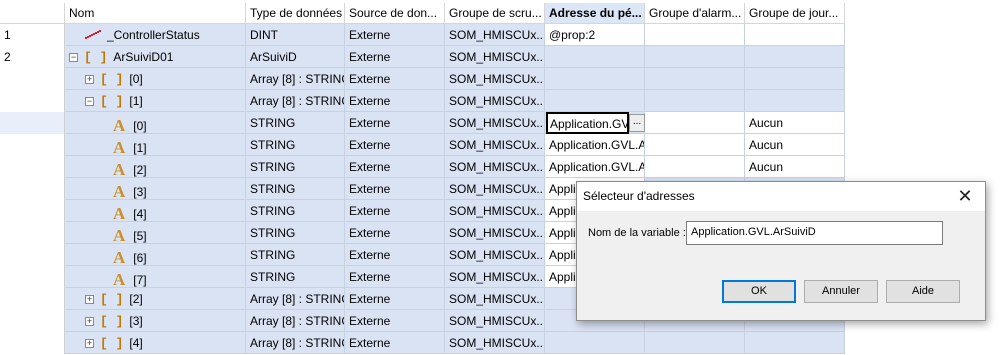 This screenshot has width=1006, height=355. What do you see at coordinates (295, 57) in the screenshot?
I see `type-cell: ArSuiviD` at bounding box center [295, 57].